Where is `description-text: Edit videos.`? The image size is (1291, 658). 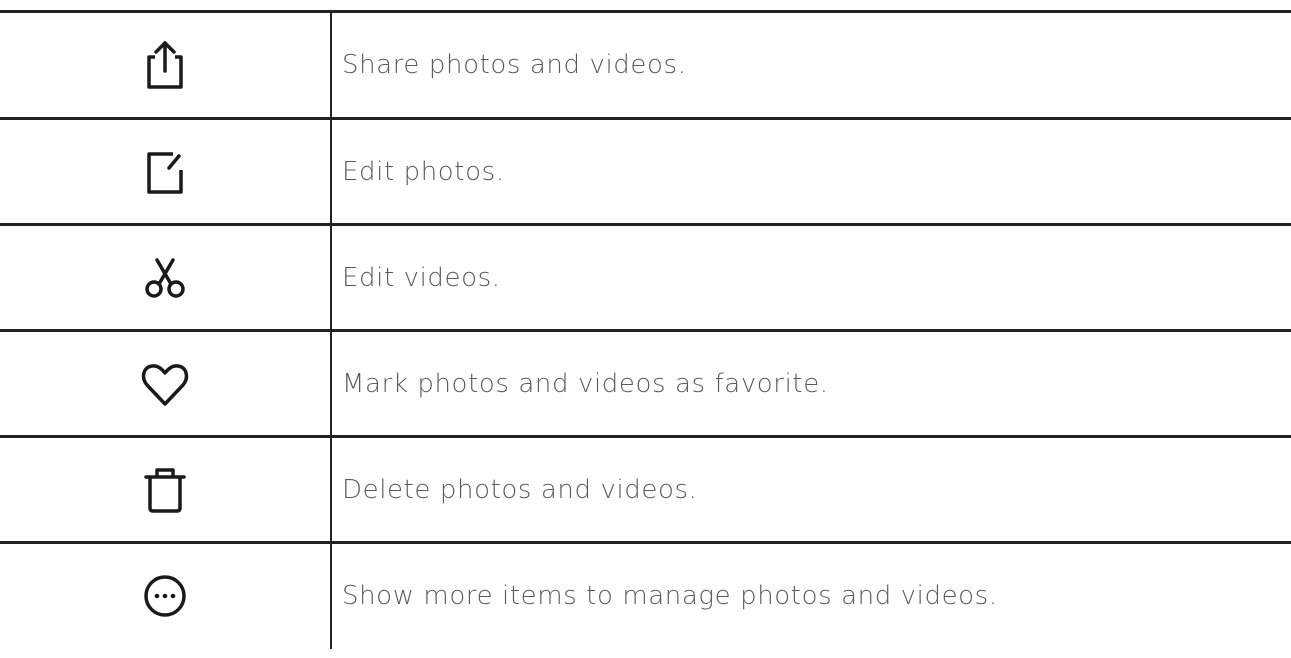 description-text: Edit videos. is located at coordinates (811, 277).